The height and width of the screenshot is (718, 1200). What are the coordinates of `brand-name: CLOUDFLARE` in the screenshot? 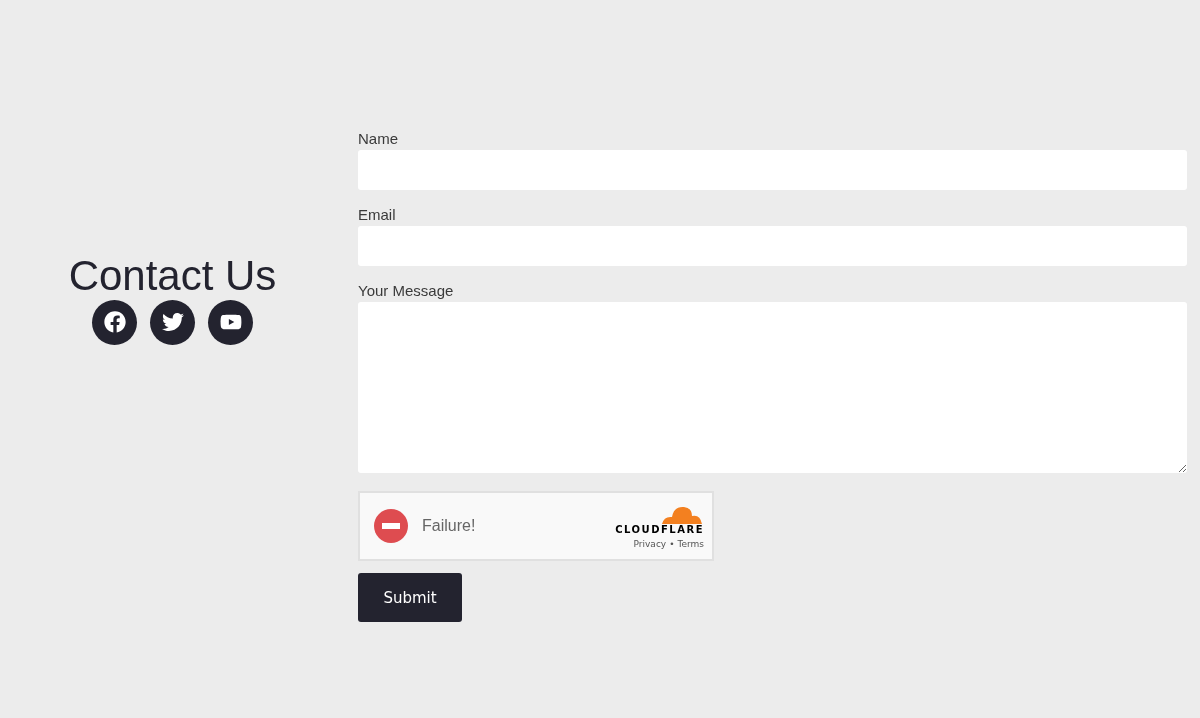 It's located at (659, 529).